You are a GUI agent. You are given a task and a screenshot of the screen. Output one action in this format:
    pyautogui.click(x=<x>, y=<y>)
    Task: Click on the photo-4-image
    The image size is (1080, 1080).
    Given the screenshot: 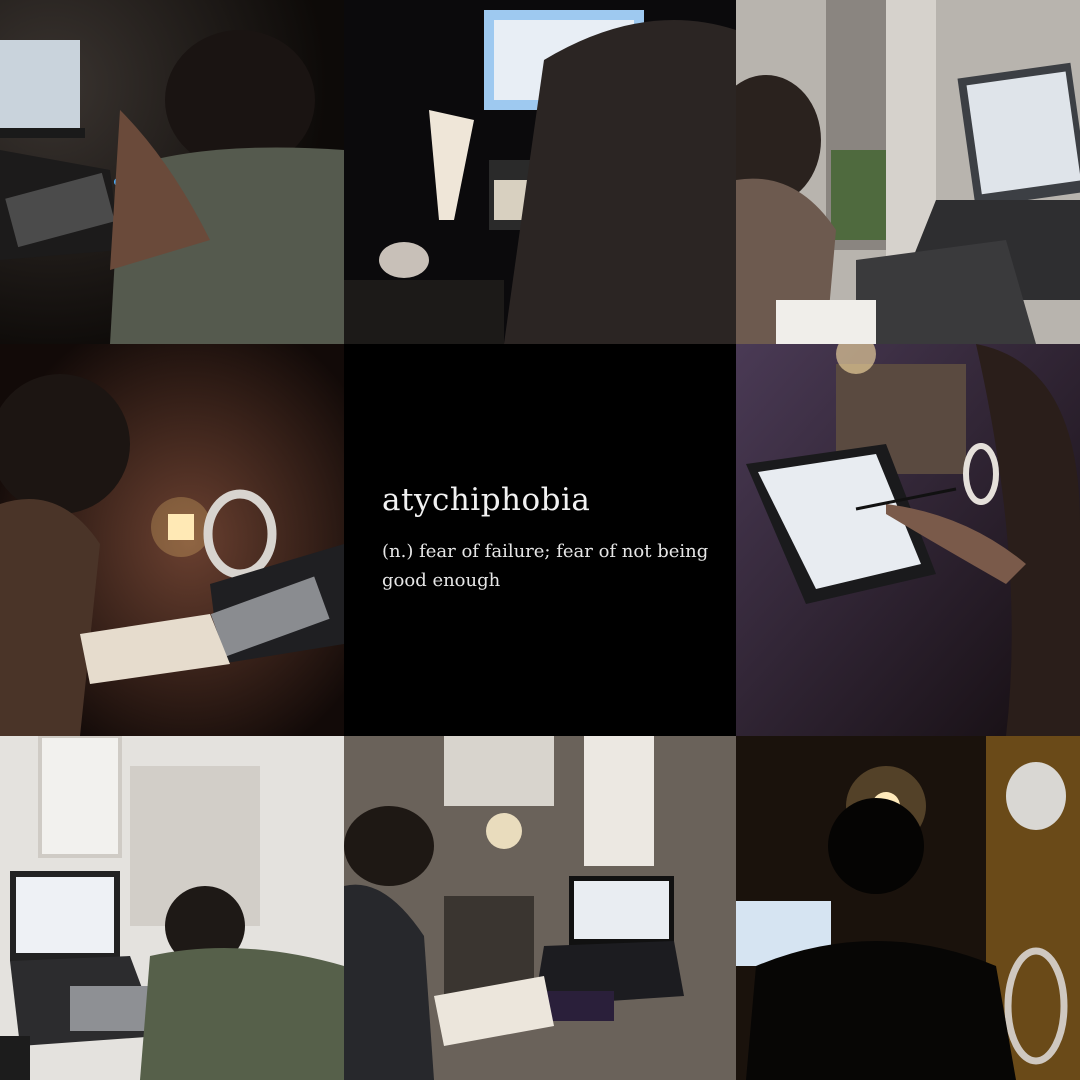 What is the action you would take?
    pyautogui.click(x=172, y=540)
    